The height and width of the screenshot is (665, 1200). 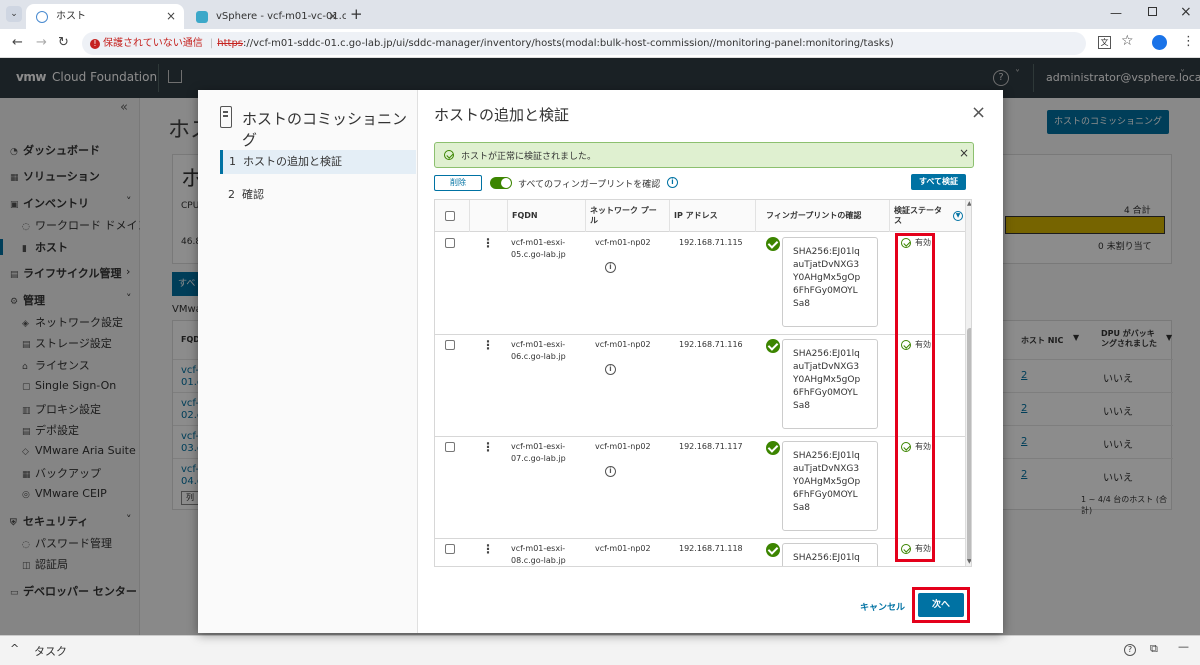 What do you see at coordinates (14, 648) in the screenshot?
I see `expand-icon: ^` at bounding box center [14, 648].